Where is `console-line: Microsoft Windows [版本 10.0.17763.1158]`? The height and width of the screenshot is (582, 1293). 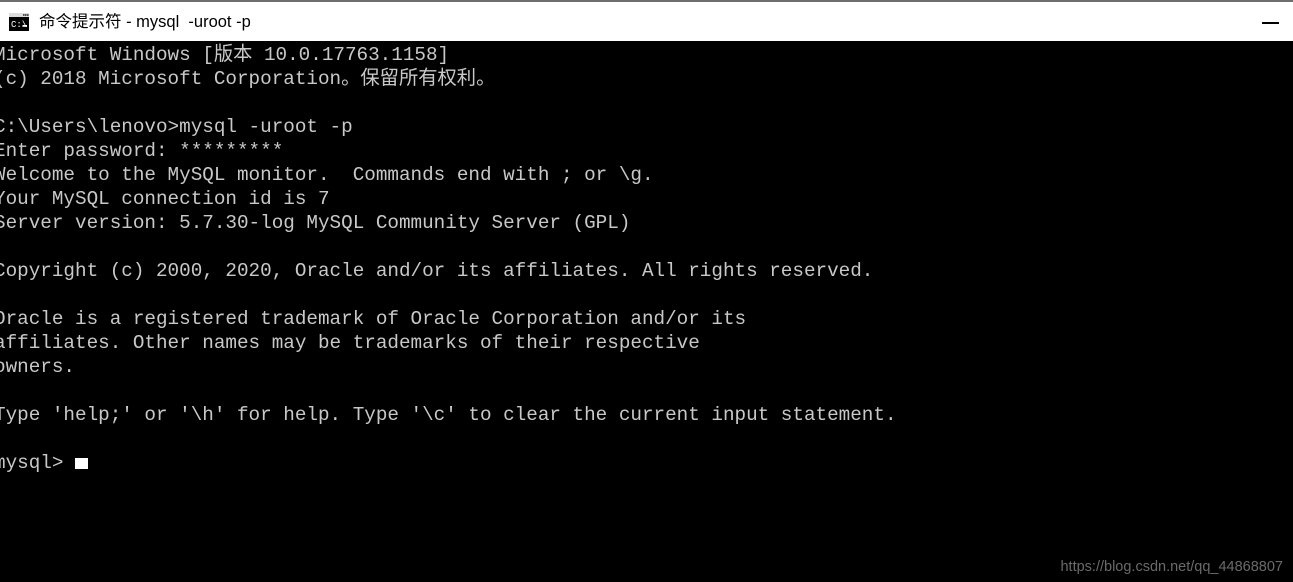 console-line: Microsoft Windows [版本 10.0.17763.1158] is located at coordinates (225, 55).